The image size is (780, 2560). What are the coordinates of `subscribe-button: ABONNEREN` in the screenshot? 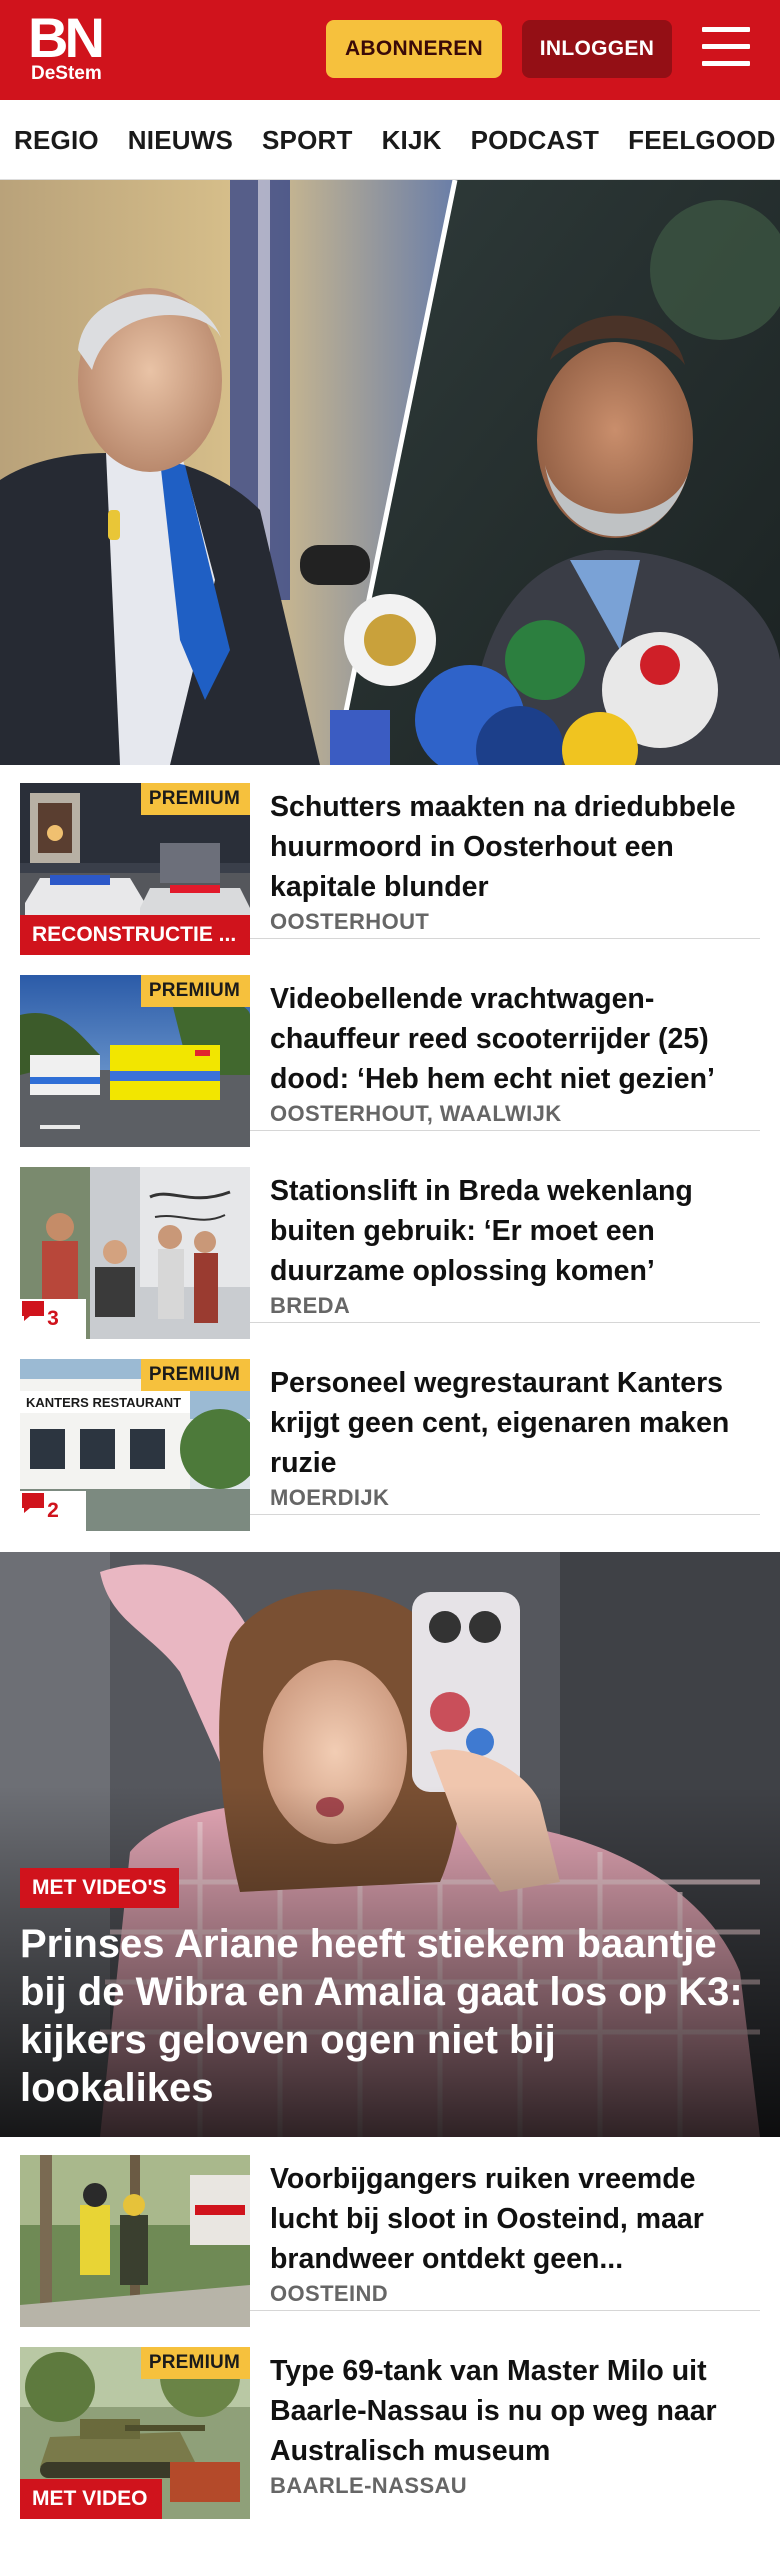 It's located at (414, 49).